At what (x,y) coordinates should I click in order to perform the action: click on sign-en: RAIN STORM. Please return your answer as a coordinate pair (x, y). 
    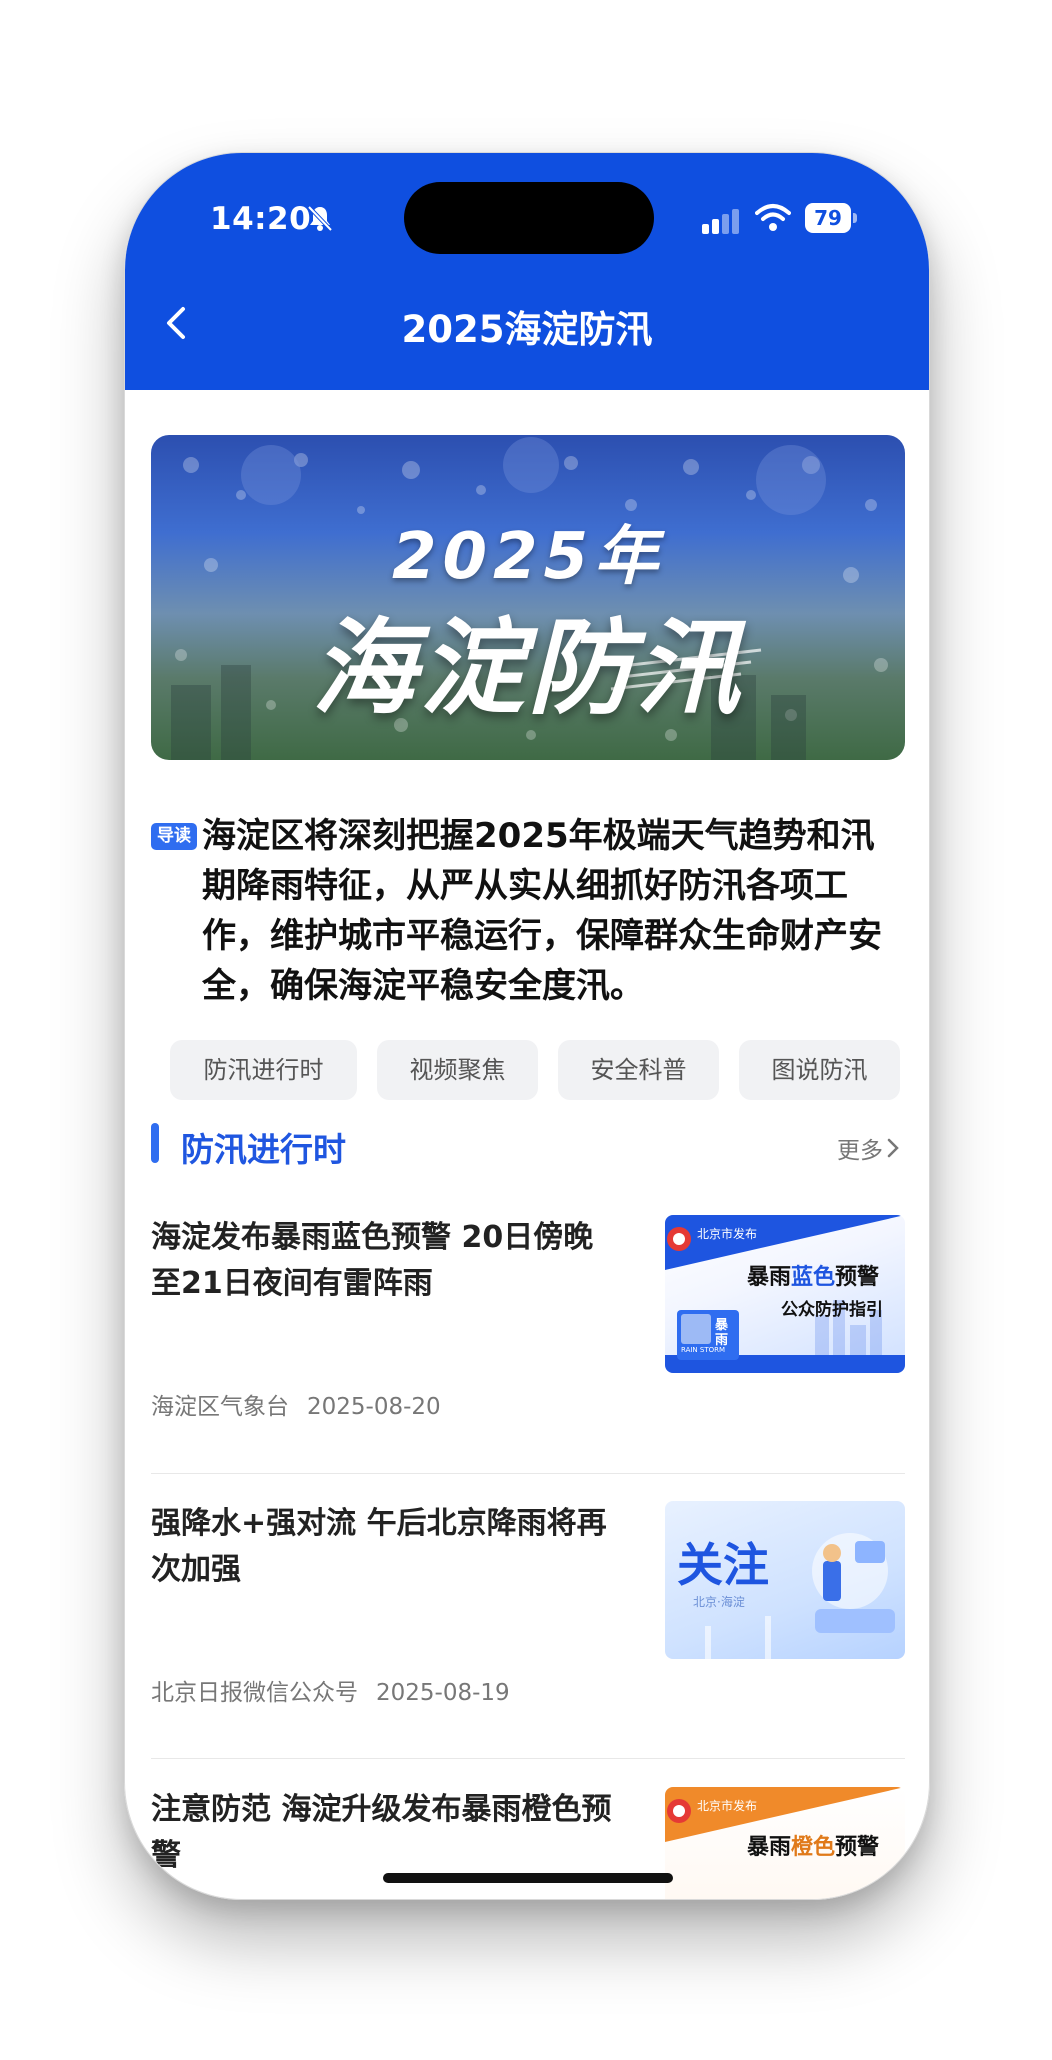
    Looking at the image, I should click on (703, 1350).